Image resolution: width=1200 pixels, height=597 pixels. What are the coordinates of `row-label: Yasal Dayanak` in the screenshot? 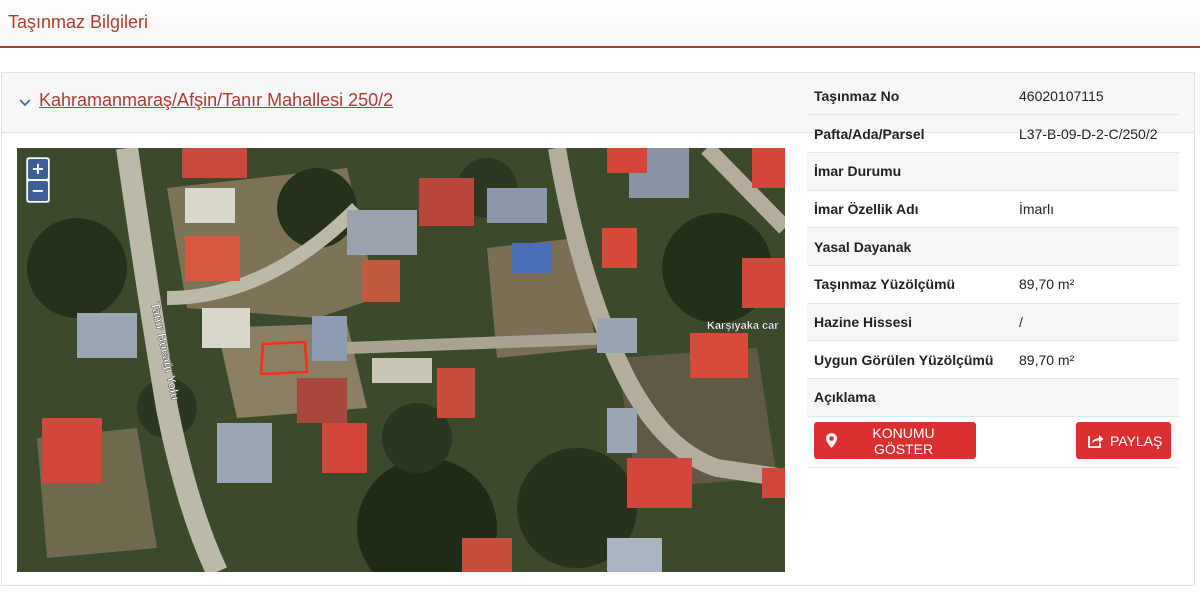 It's located at (909, 246).